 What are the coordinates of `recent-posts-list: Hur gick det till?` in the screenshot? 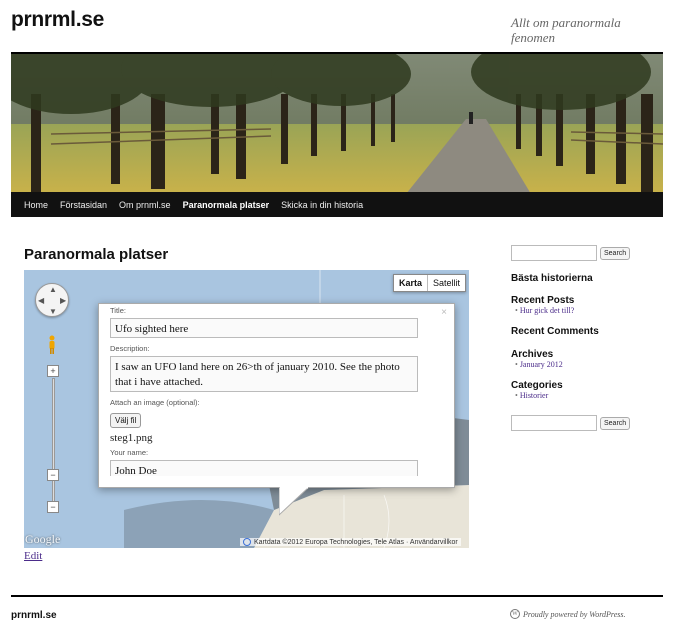 It's located at (588, 311).